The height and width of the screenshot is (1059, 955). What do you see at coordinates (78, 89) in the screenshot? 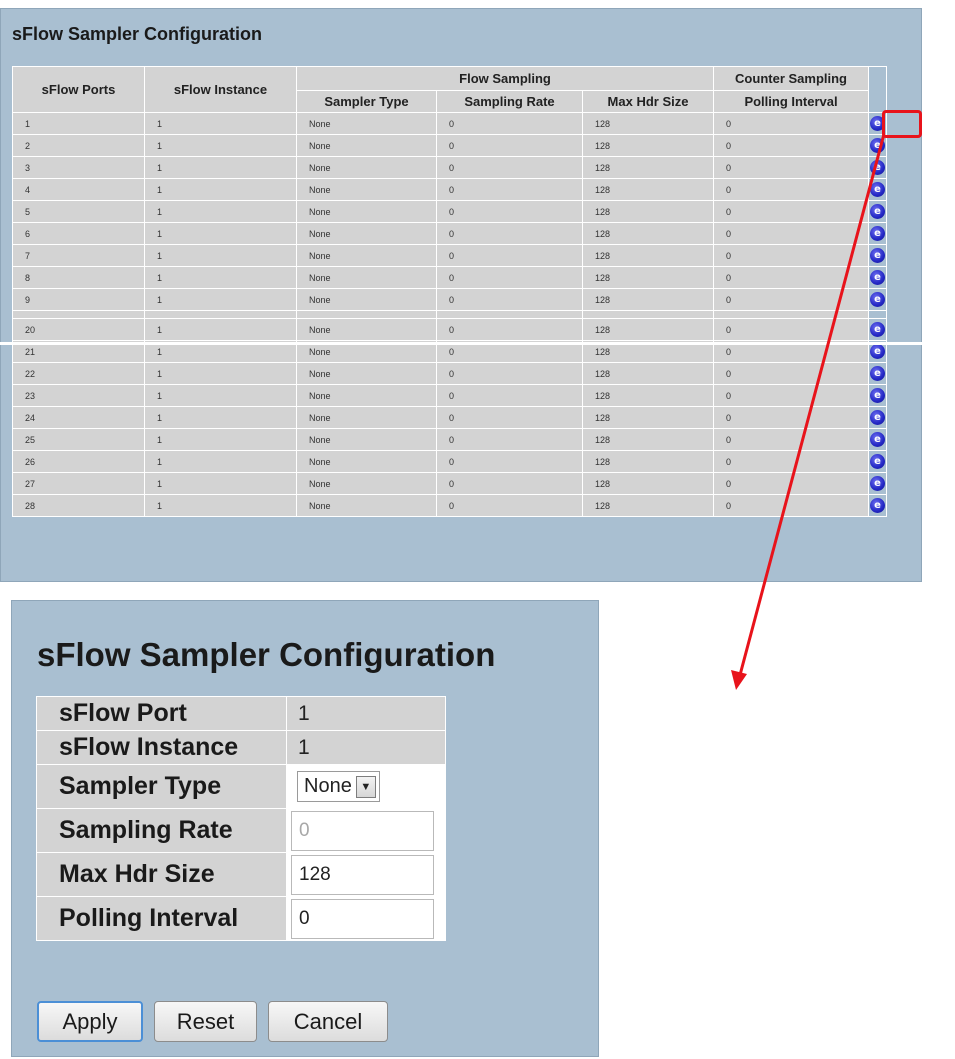
I see `header-sflow-ports: sFlow Ports` at bounding box center [78, 89].